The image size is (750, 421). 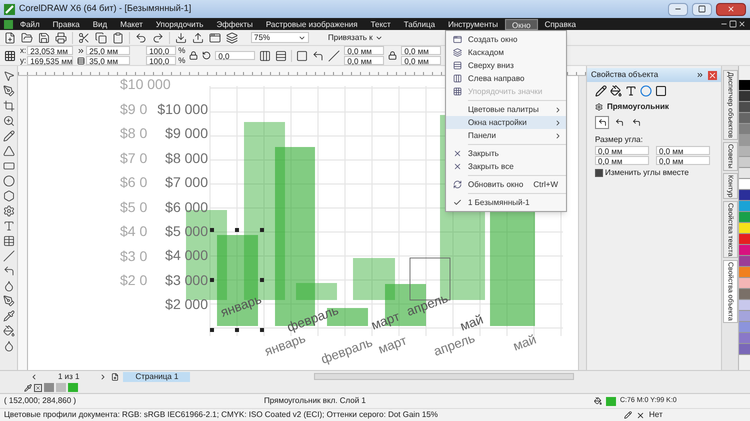 I want to click on rectangle-icon, so click(x=8, y=166).